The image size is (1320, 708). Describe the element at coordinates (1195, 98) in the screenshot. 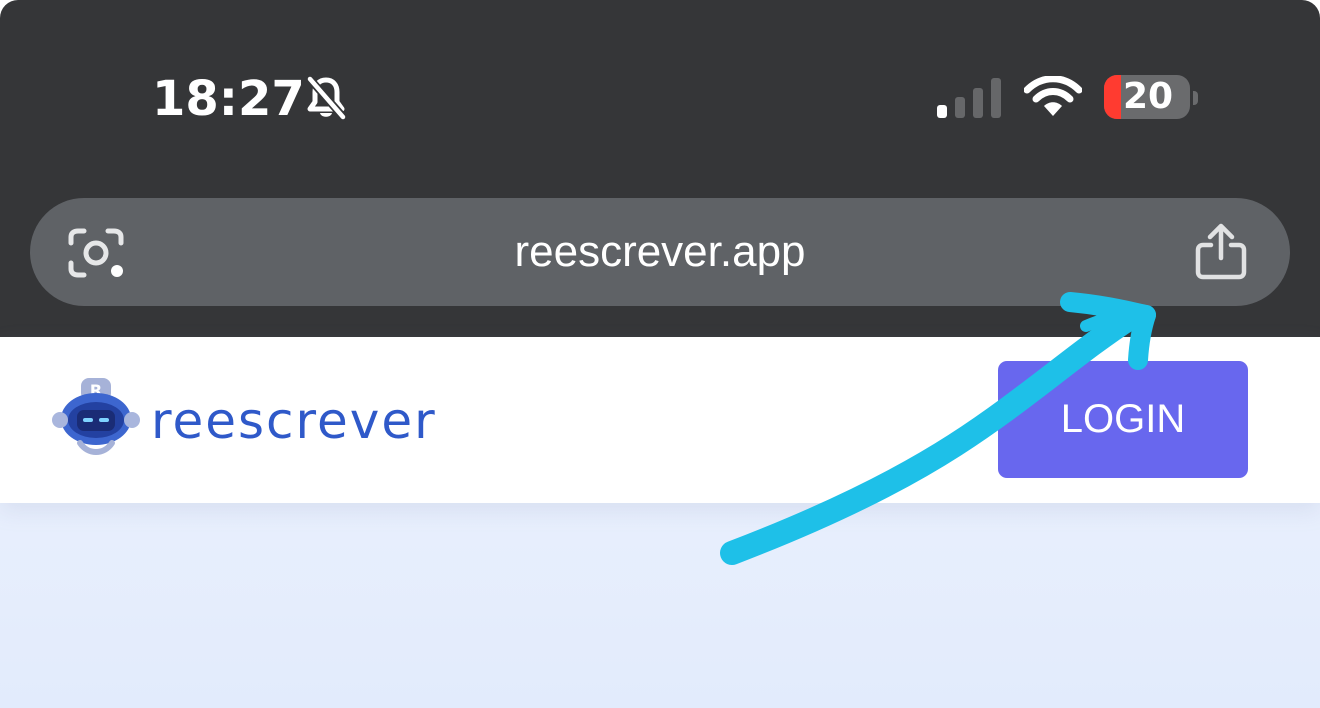

I see `battery-cap` at that location.